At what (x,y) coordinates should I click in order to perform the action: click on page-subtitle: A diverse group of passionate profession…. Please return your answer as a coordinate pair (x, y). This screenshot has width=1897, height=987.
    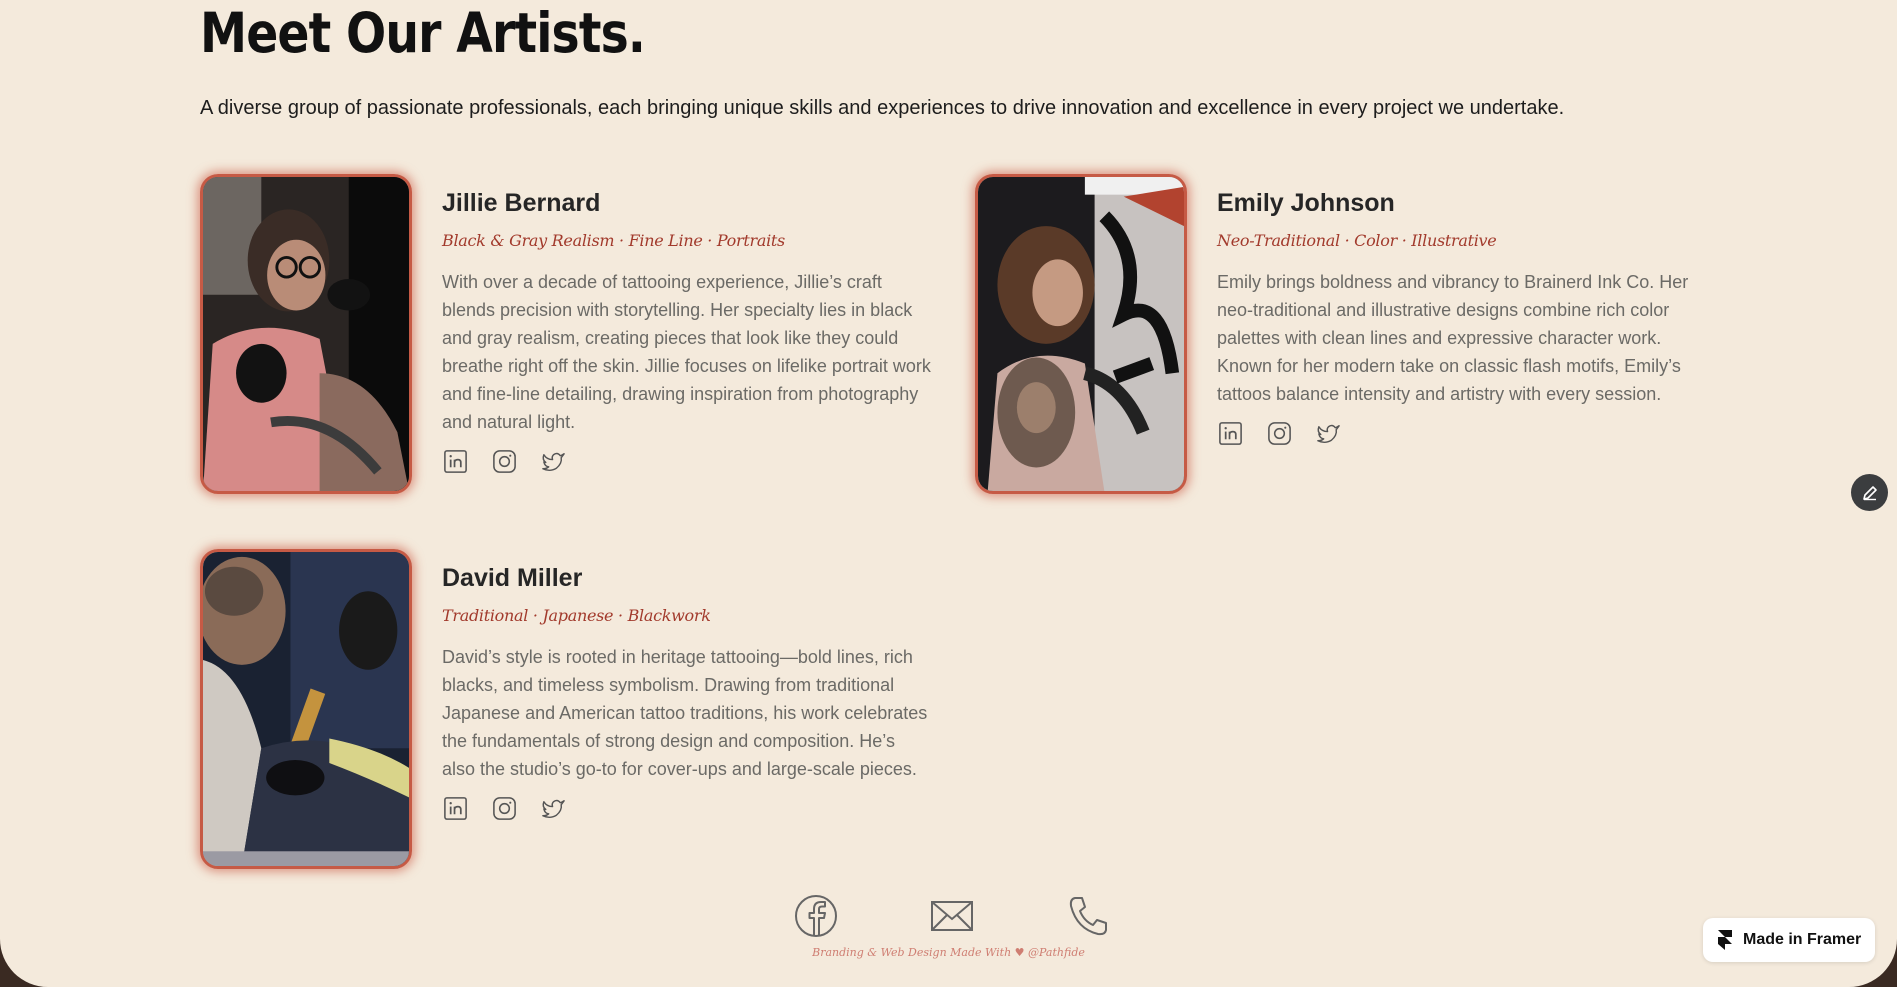
    Looking at the image, I should click on (882, 108).